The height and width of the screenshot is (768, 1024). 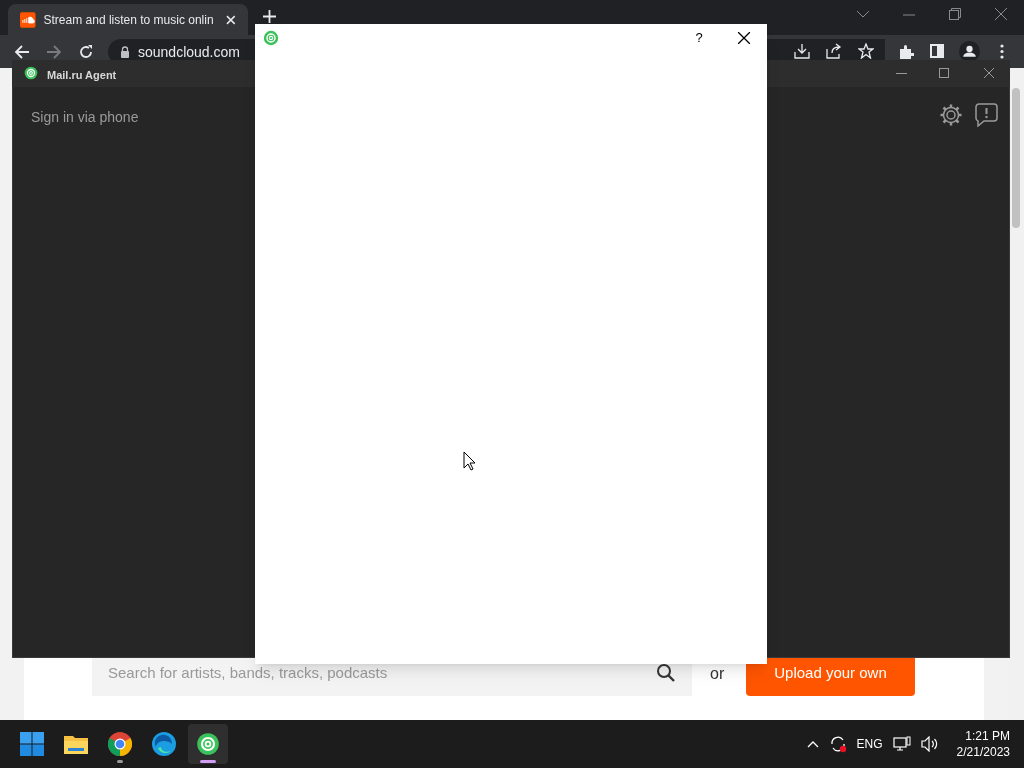 I want to click on chrome-icon, so click(x=120, y=744).